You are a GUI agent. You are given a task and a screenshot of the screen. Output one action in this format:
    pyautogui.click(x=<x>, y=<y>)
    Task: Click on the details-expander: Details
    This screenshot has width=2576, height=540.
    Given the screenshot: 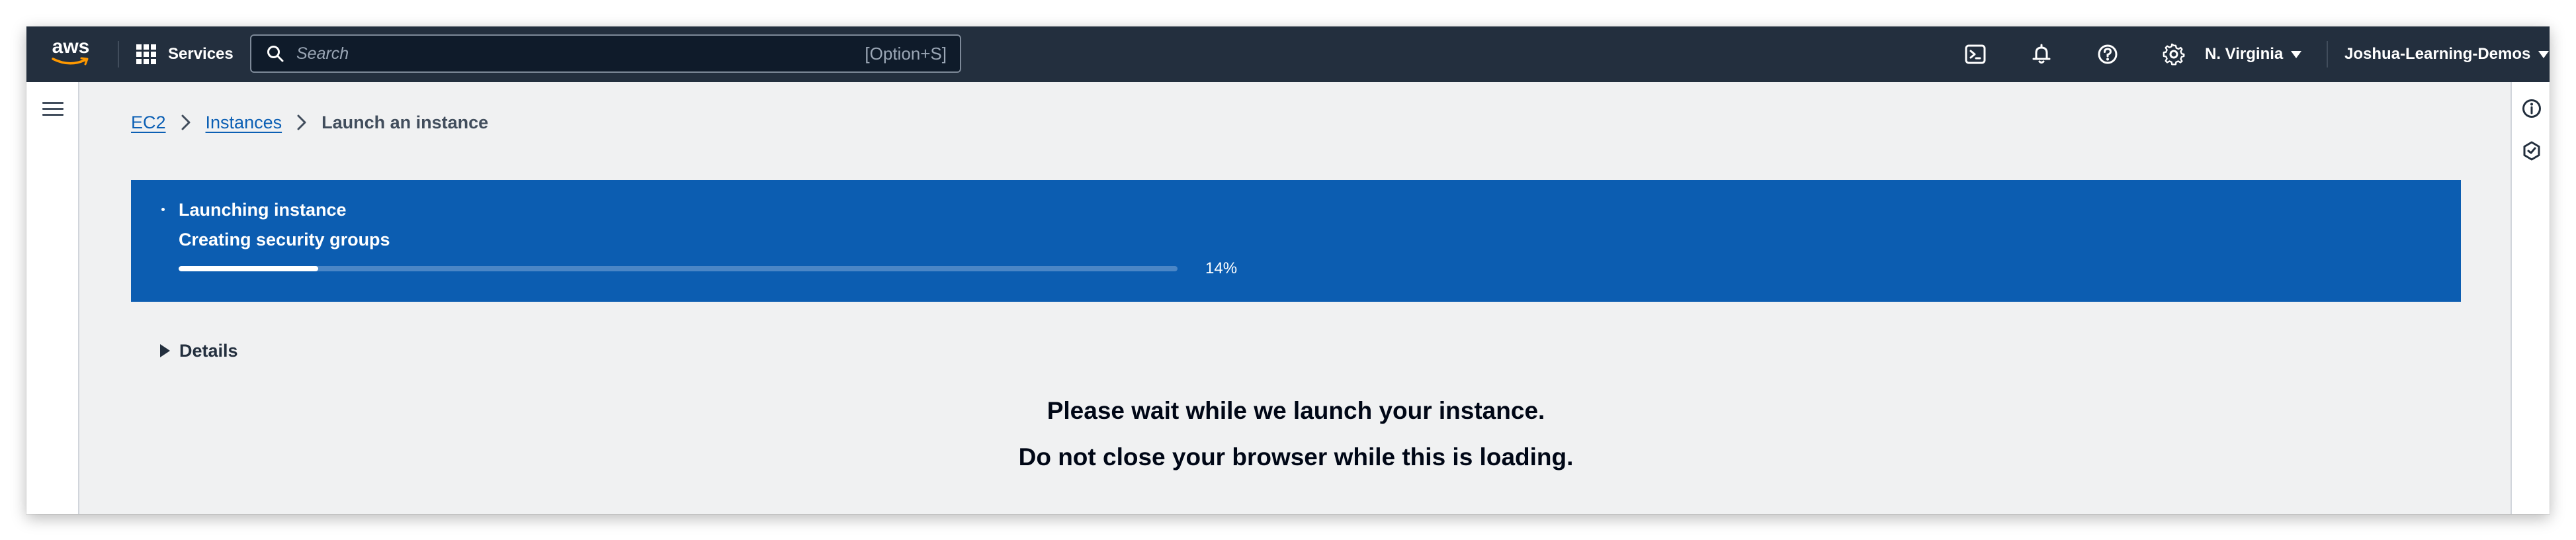 What is the action you would take?
    pyautogui.click(x=199, y=351)
    